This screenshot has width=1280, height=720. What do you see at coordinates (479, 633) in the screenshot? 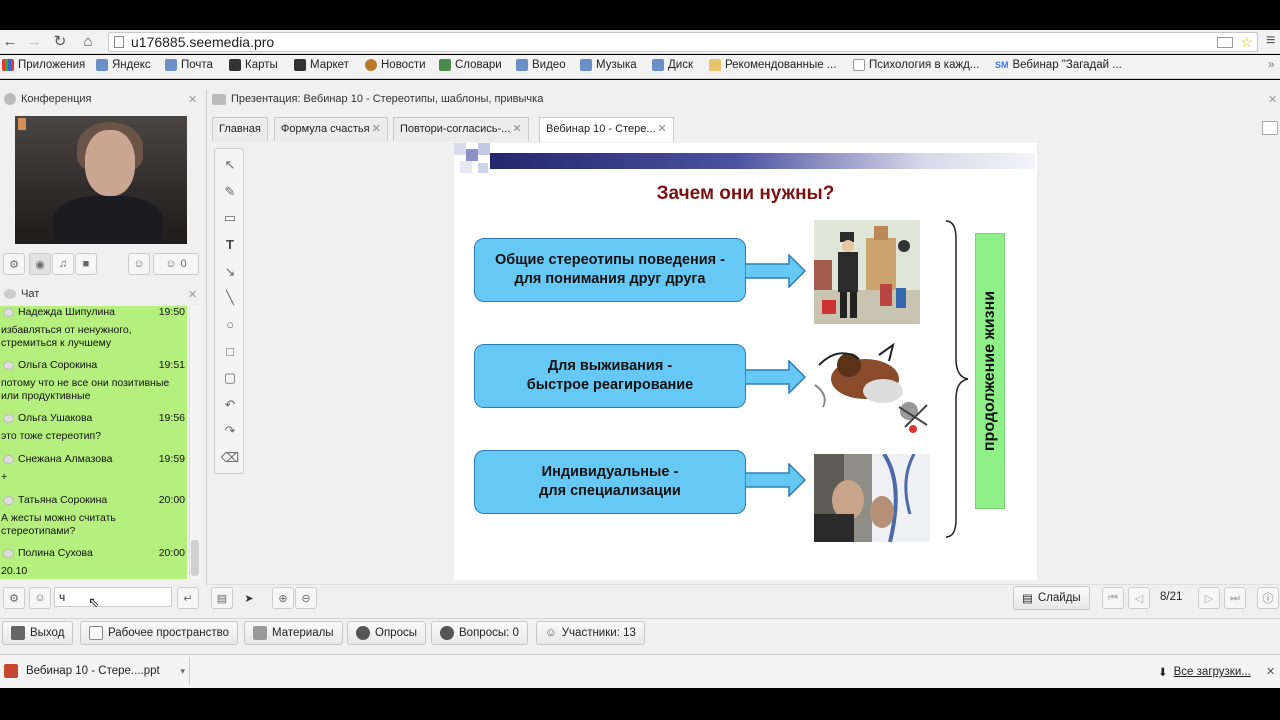
I see `questions-button: Вопросы: 0` at bounding box center [479, 633].